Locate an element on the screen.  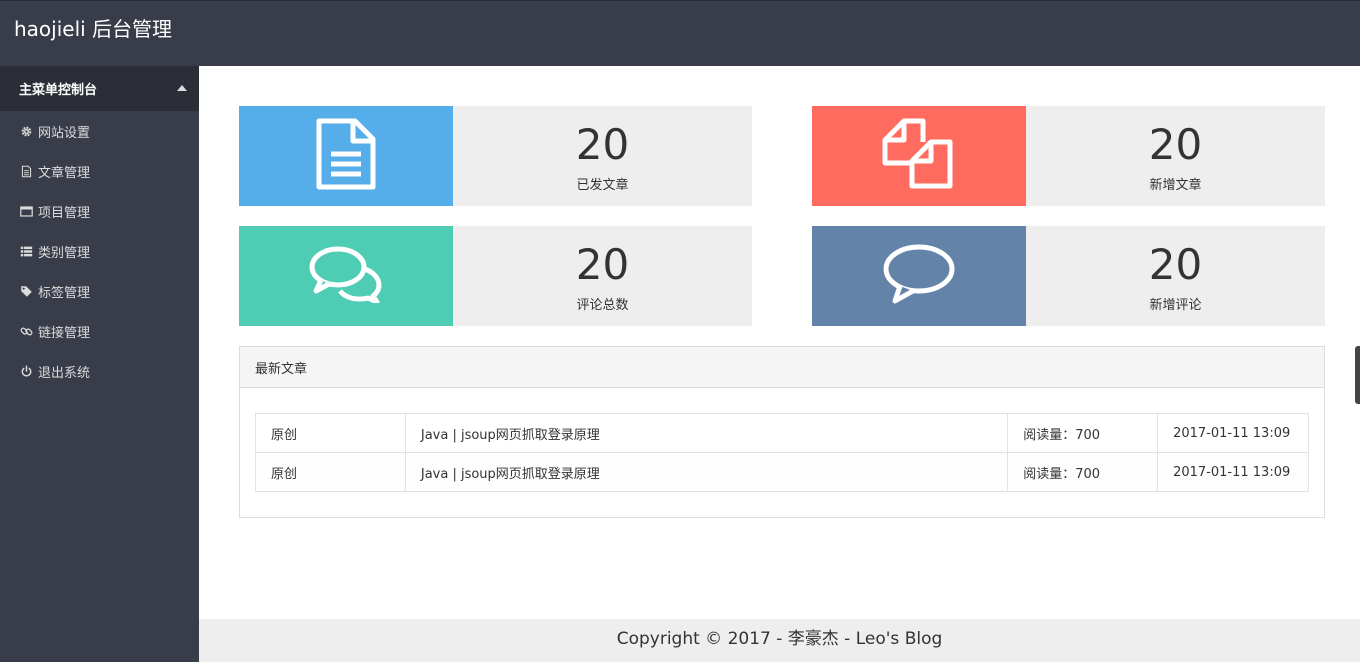
main-menu-toggle: 主菜单控制台 is located at coordinates (99, 88).